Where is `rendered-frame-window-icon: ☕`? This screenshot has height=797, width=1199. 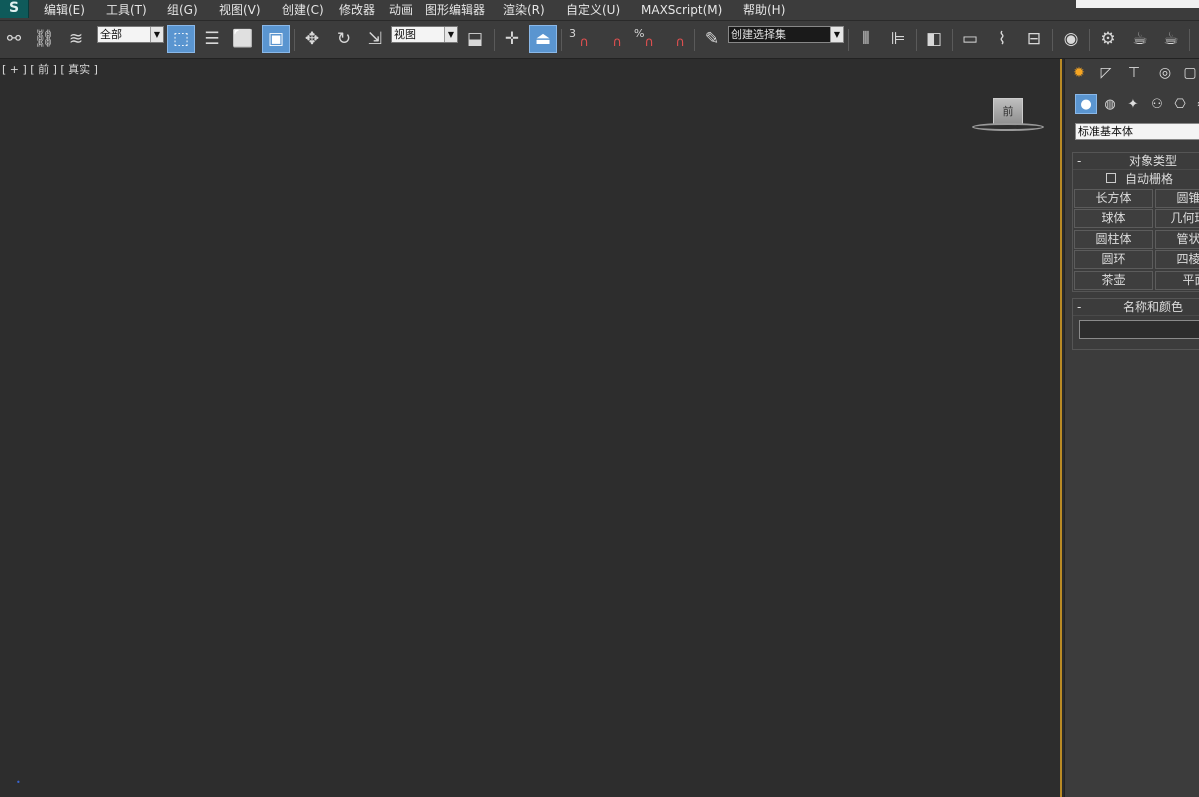
rendered-frame-window-icon: ☕ is located at coordinates (1140, 39).